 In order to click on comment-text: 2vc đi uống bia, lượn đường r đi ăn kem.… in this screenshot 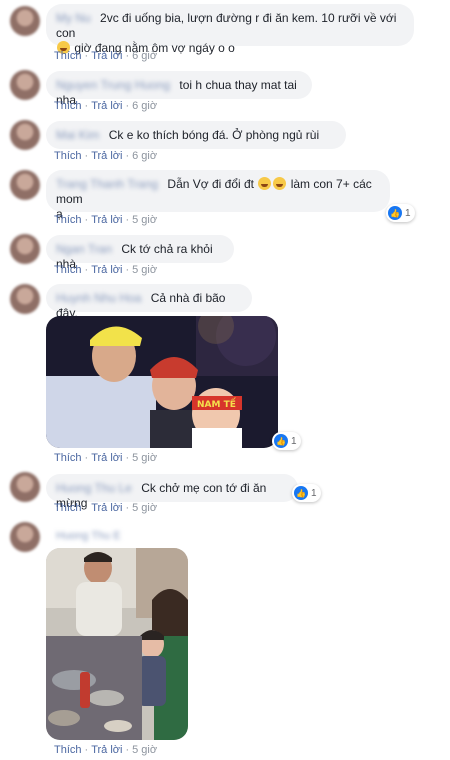, I will do `click(226, 25)`.